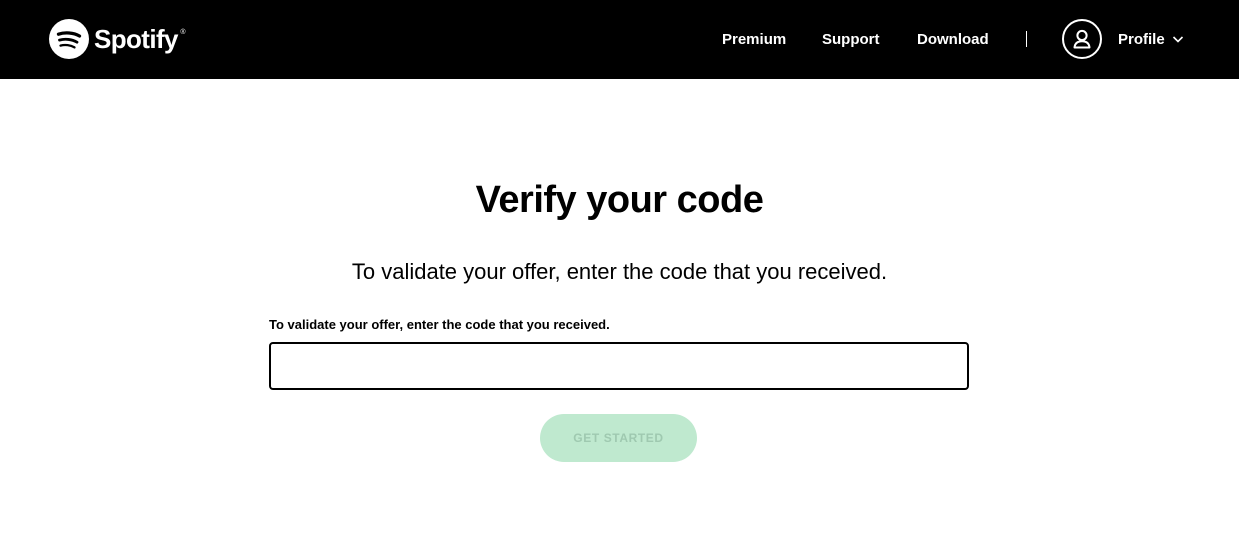 This screenshot has height=547, width=1239. What do you see at coordinates (953, 40) in the screenshot?
I see `nav-link-download: Download` at bounding box center [953, 40].